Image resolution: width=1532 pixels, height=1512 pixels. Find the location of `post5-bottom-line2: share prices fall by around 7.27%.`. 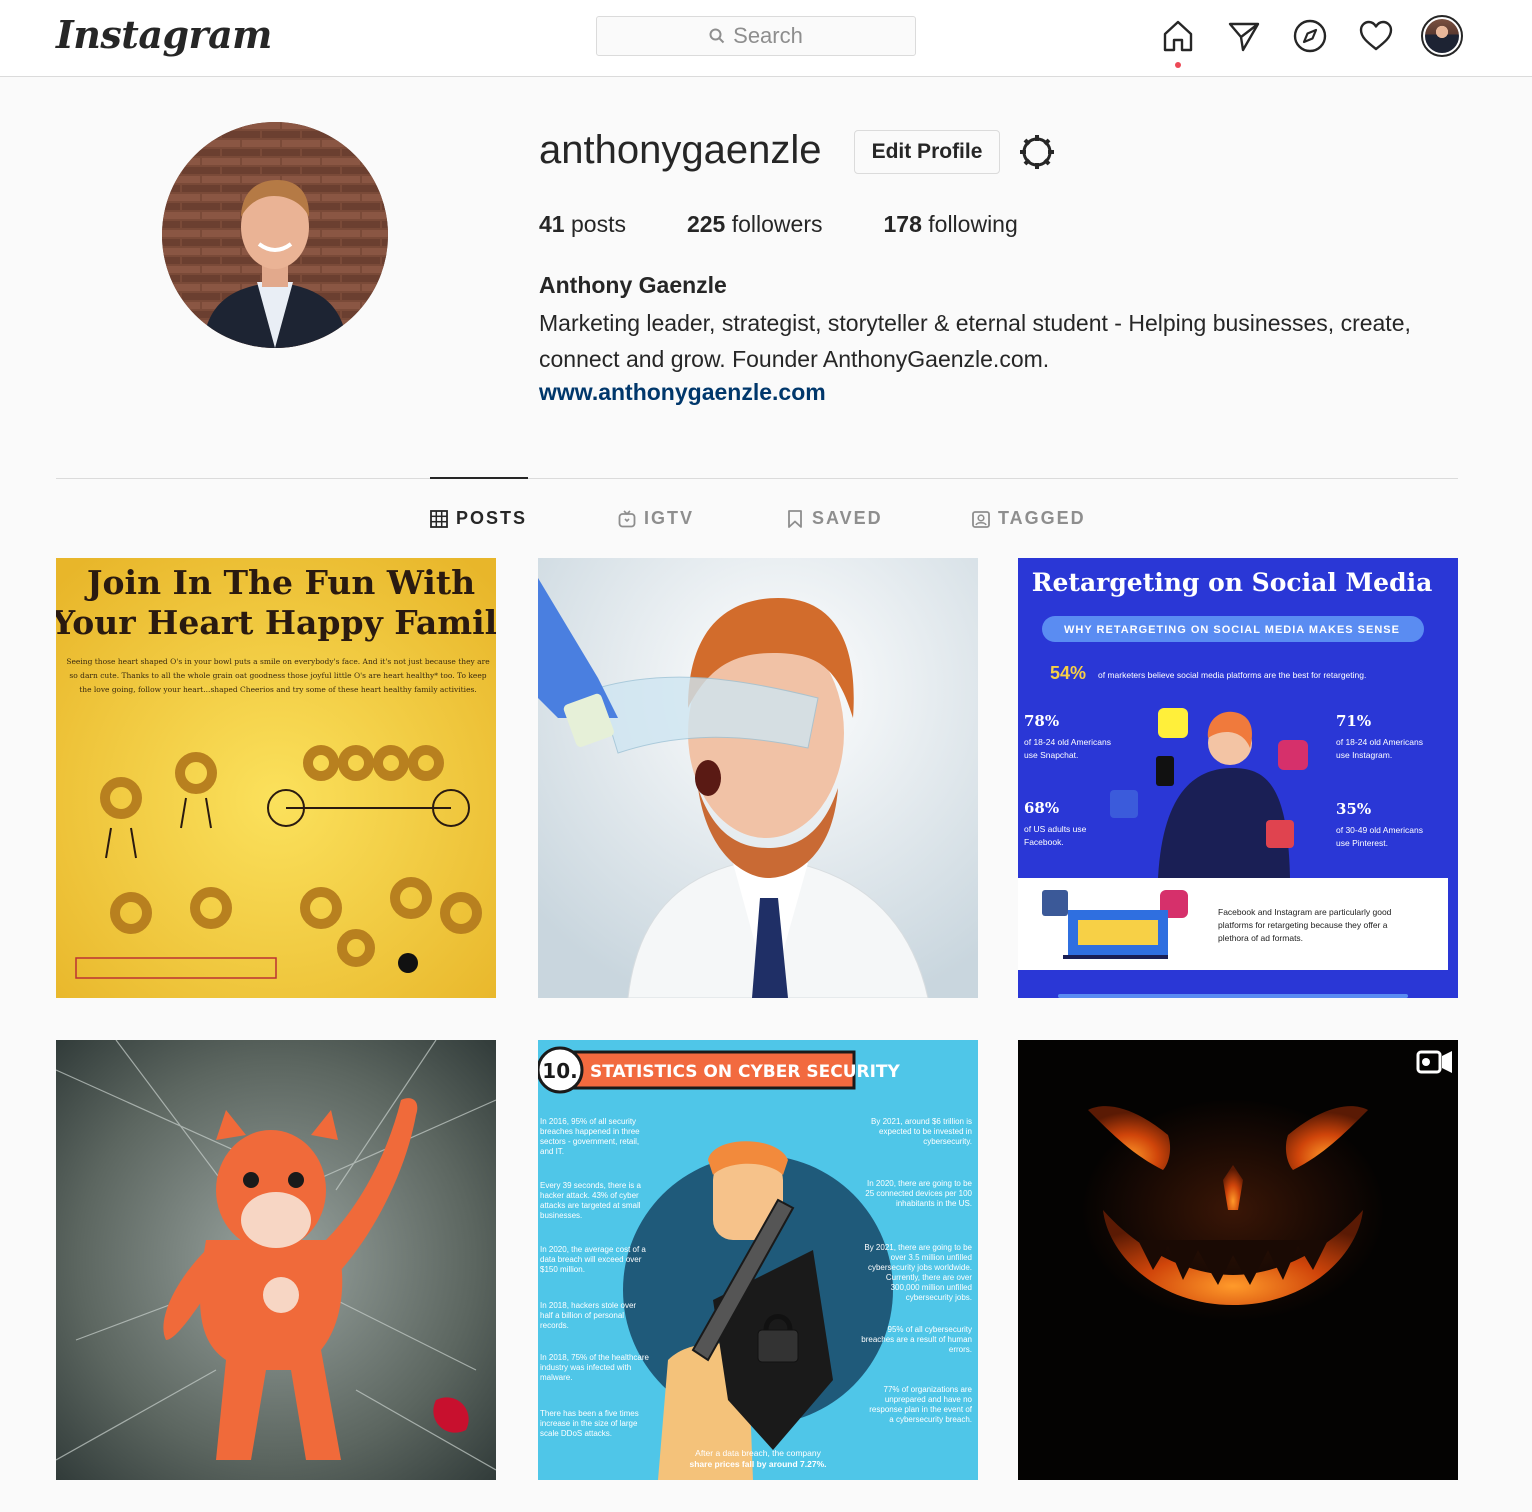

post5-bottom-line2: share prices fall by around 7.27%. is located at coordinates (757, 1464).